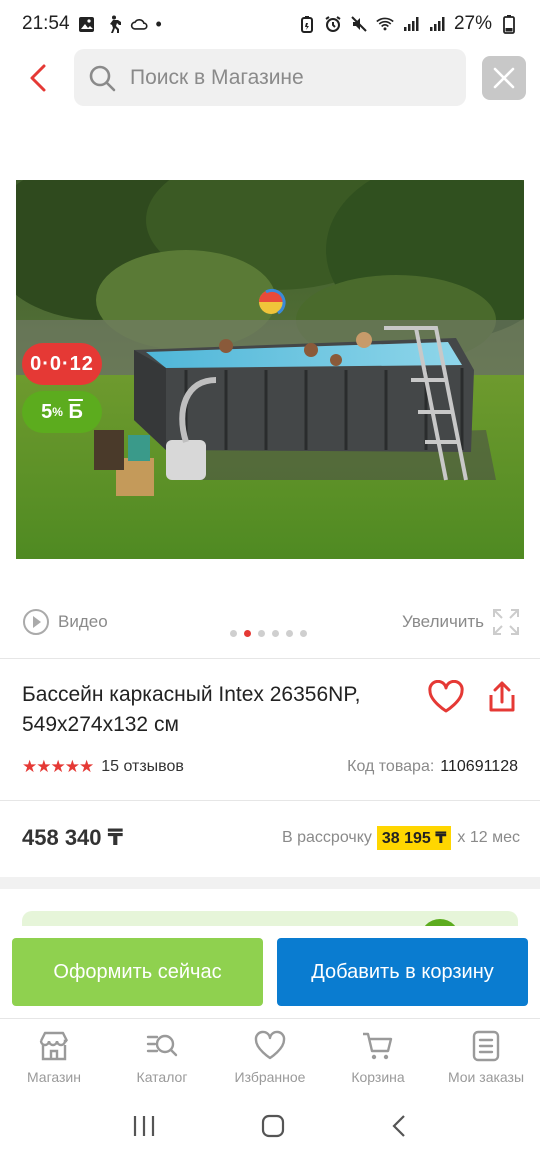 The image size is (540, 1158). Describe the element at coordinates (472, 23) in the screenshot. I see `battery-percent: 27%` at that location.